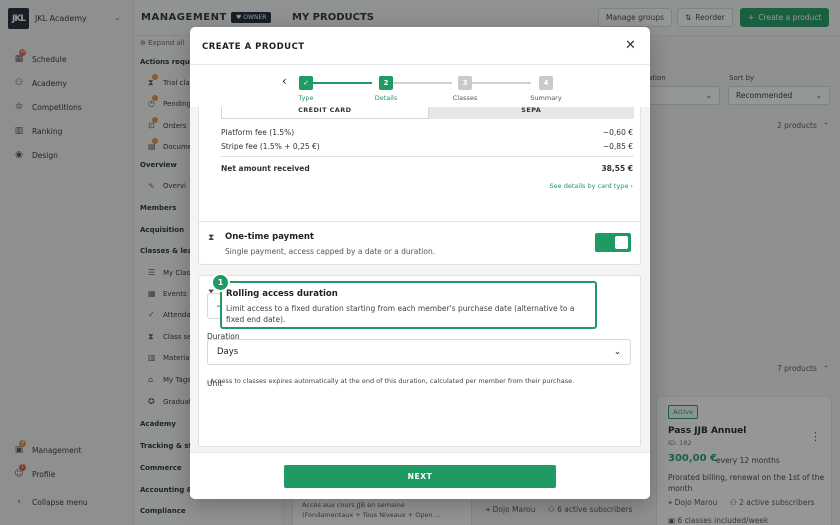 The width and height of the screenshot is (840, 525). Describe the element at coordinates (420, 46) in the screenshot. I see `modal-header: CREATE A PRODUCT ✕` at that location.